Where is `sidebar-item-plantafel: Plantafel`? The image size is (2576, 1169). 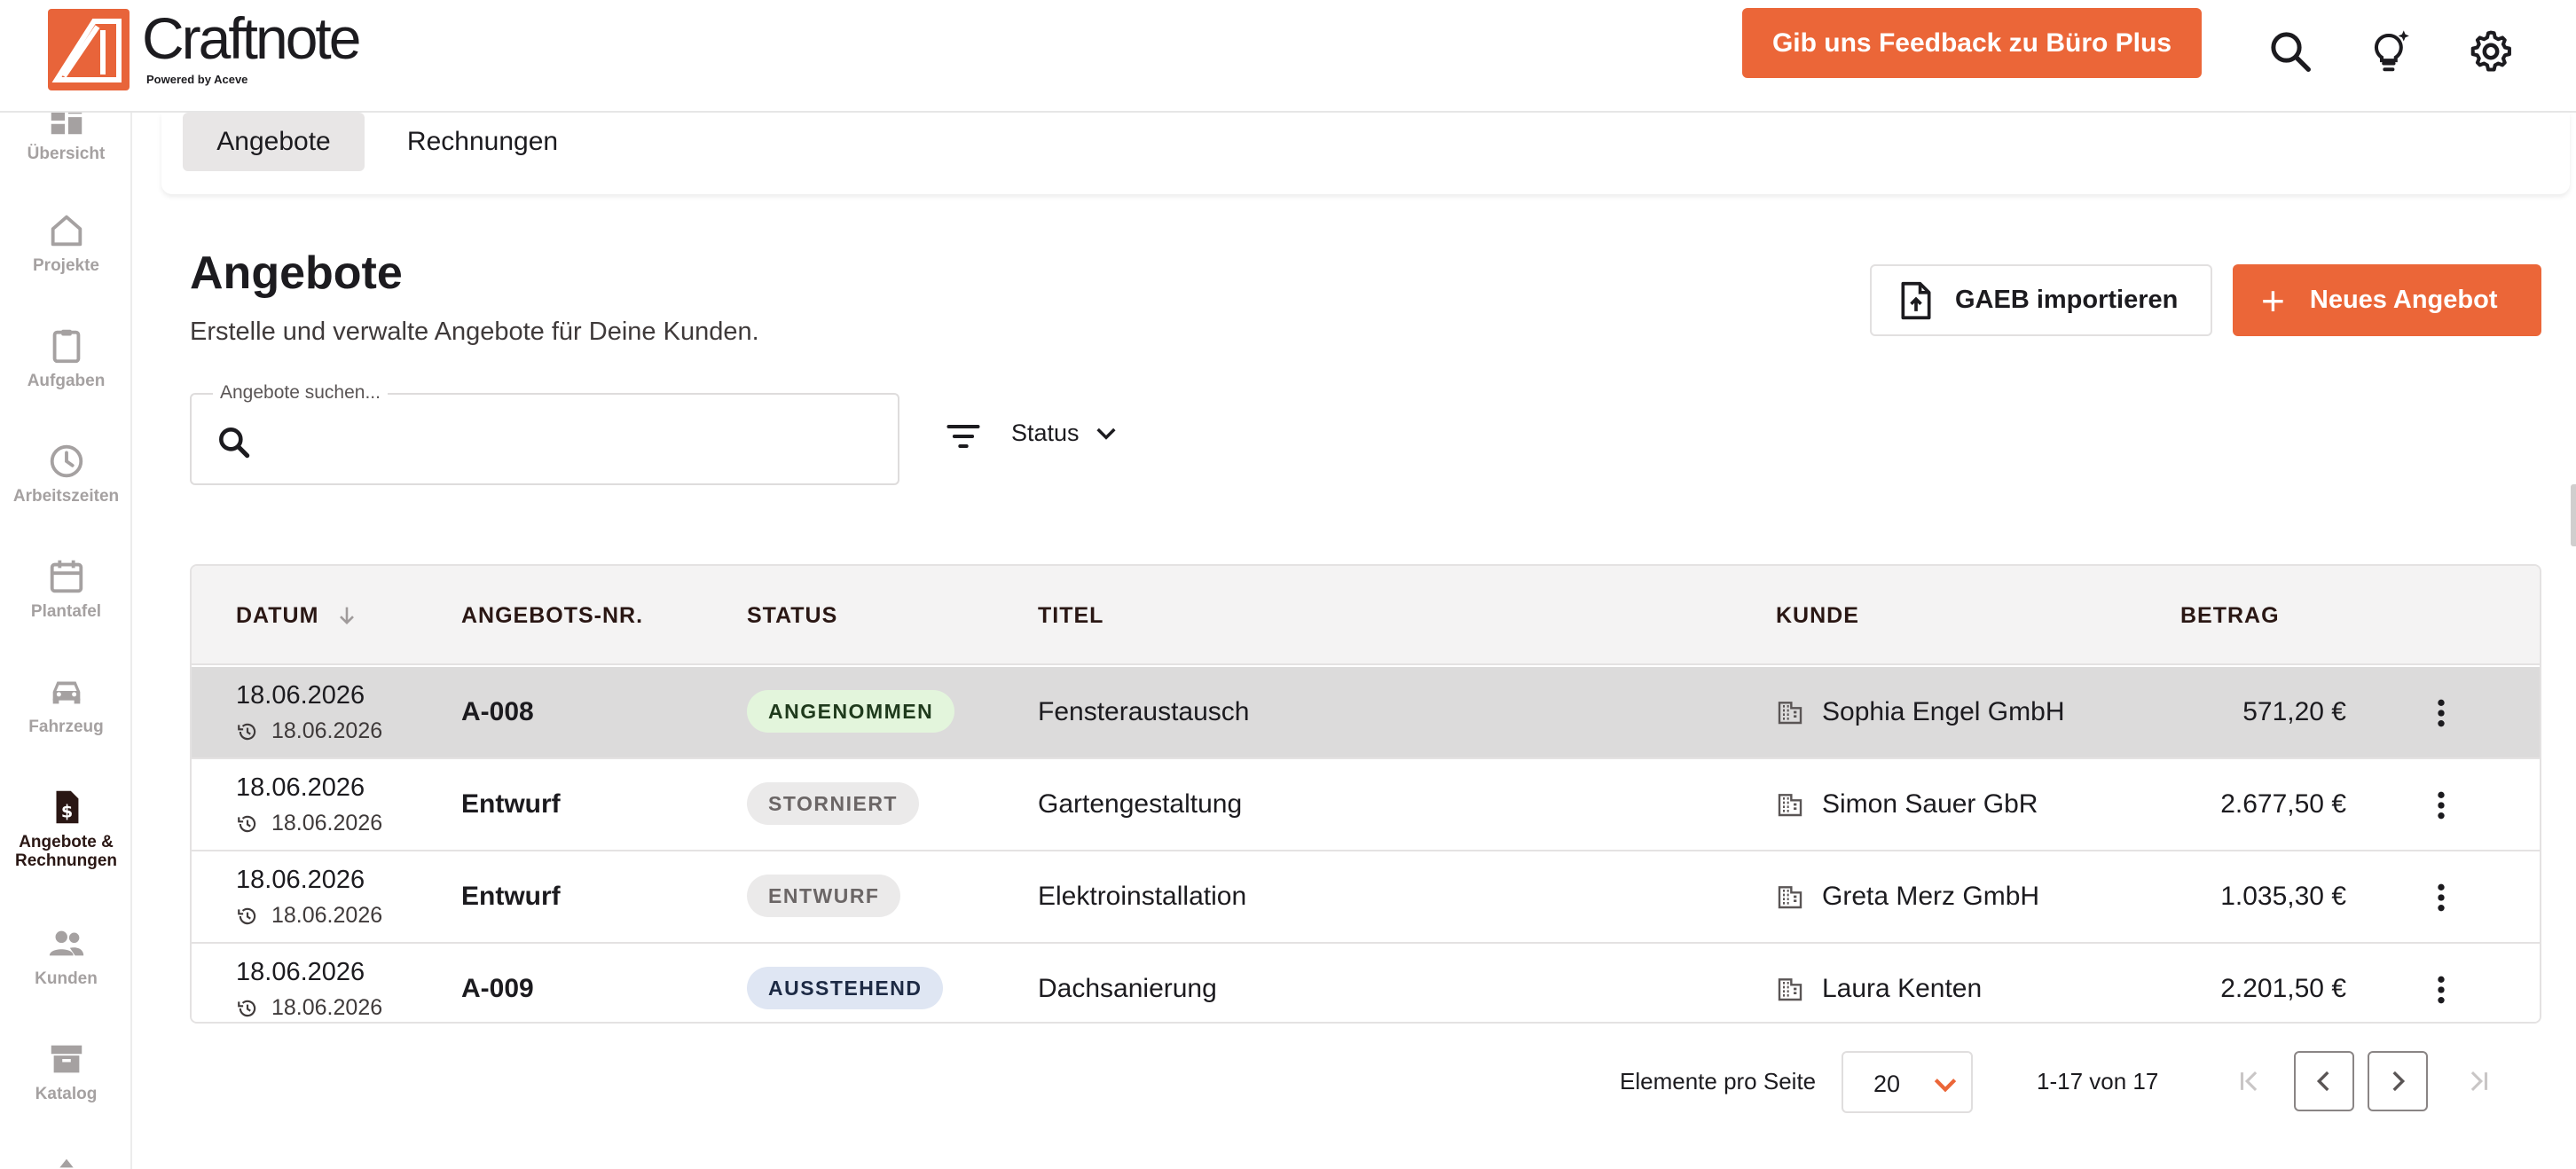 sidebar-item-plantafel: Plantafel is located at coordinates (65, 588).